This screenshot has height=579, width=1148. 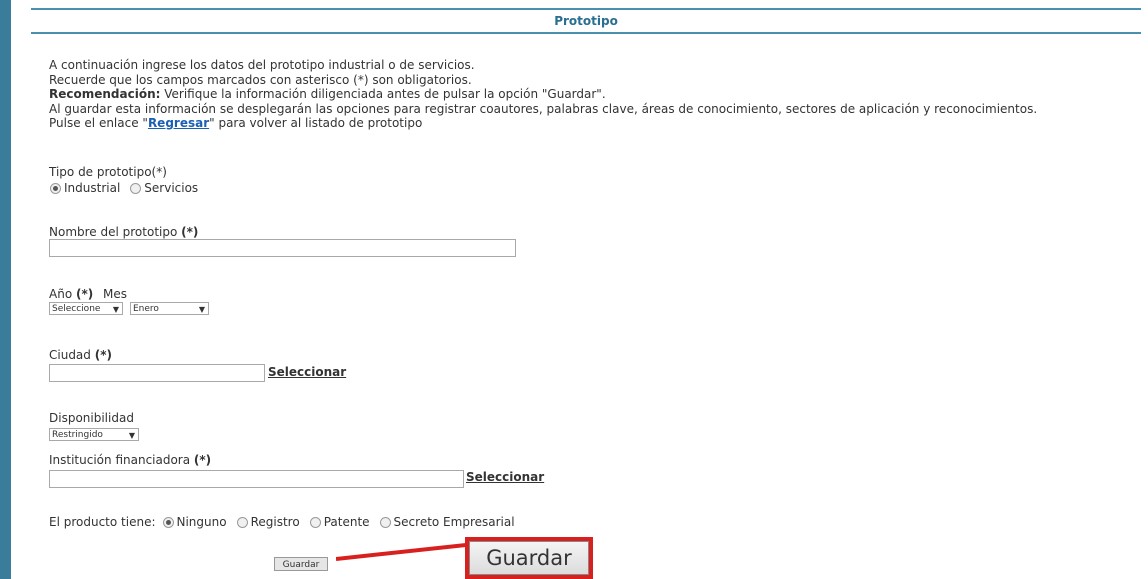 I want to click on anio-label-text: Año, so click(x=62, y=294).